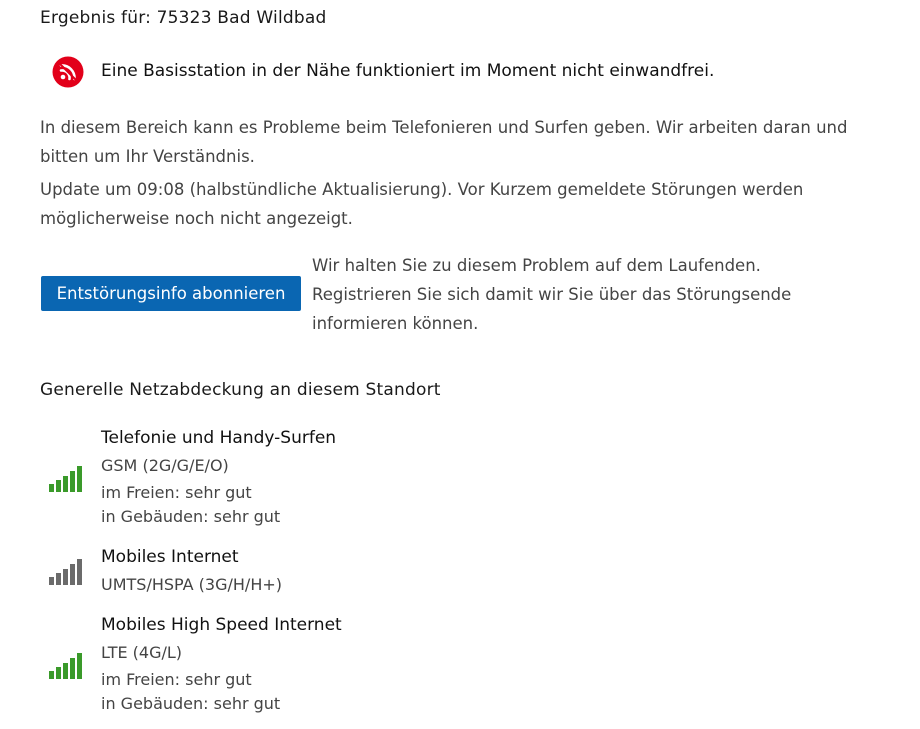 The width and height of the screenshot is (920, 729). I want to click on result-location: 75323 Bad Wildbad, so click(241, 18).